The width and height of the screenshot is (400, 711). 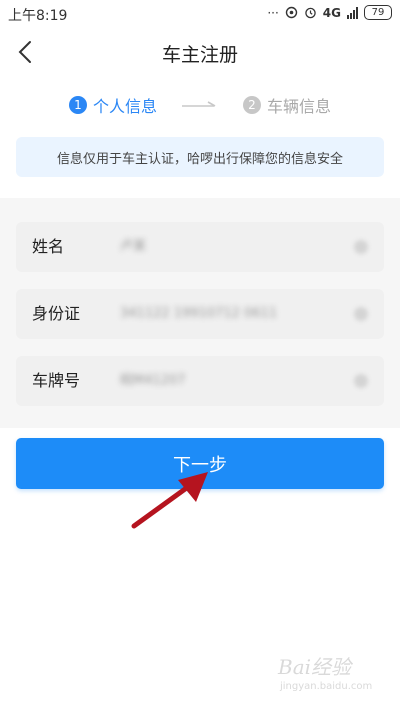 I want to click on alarm-icon, so click(x=310, y=13).